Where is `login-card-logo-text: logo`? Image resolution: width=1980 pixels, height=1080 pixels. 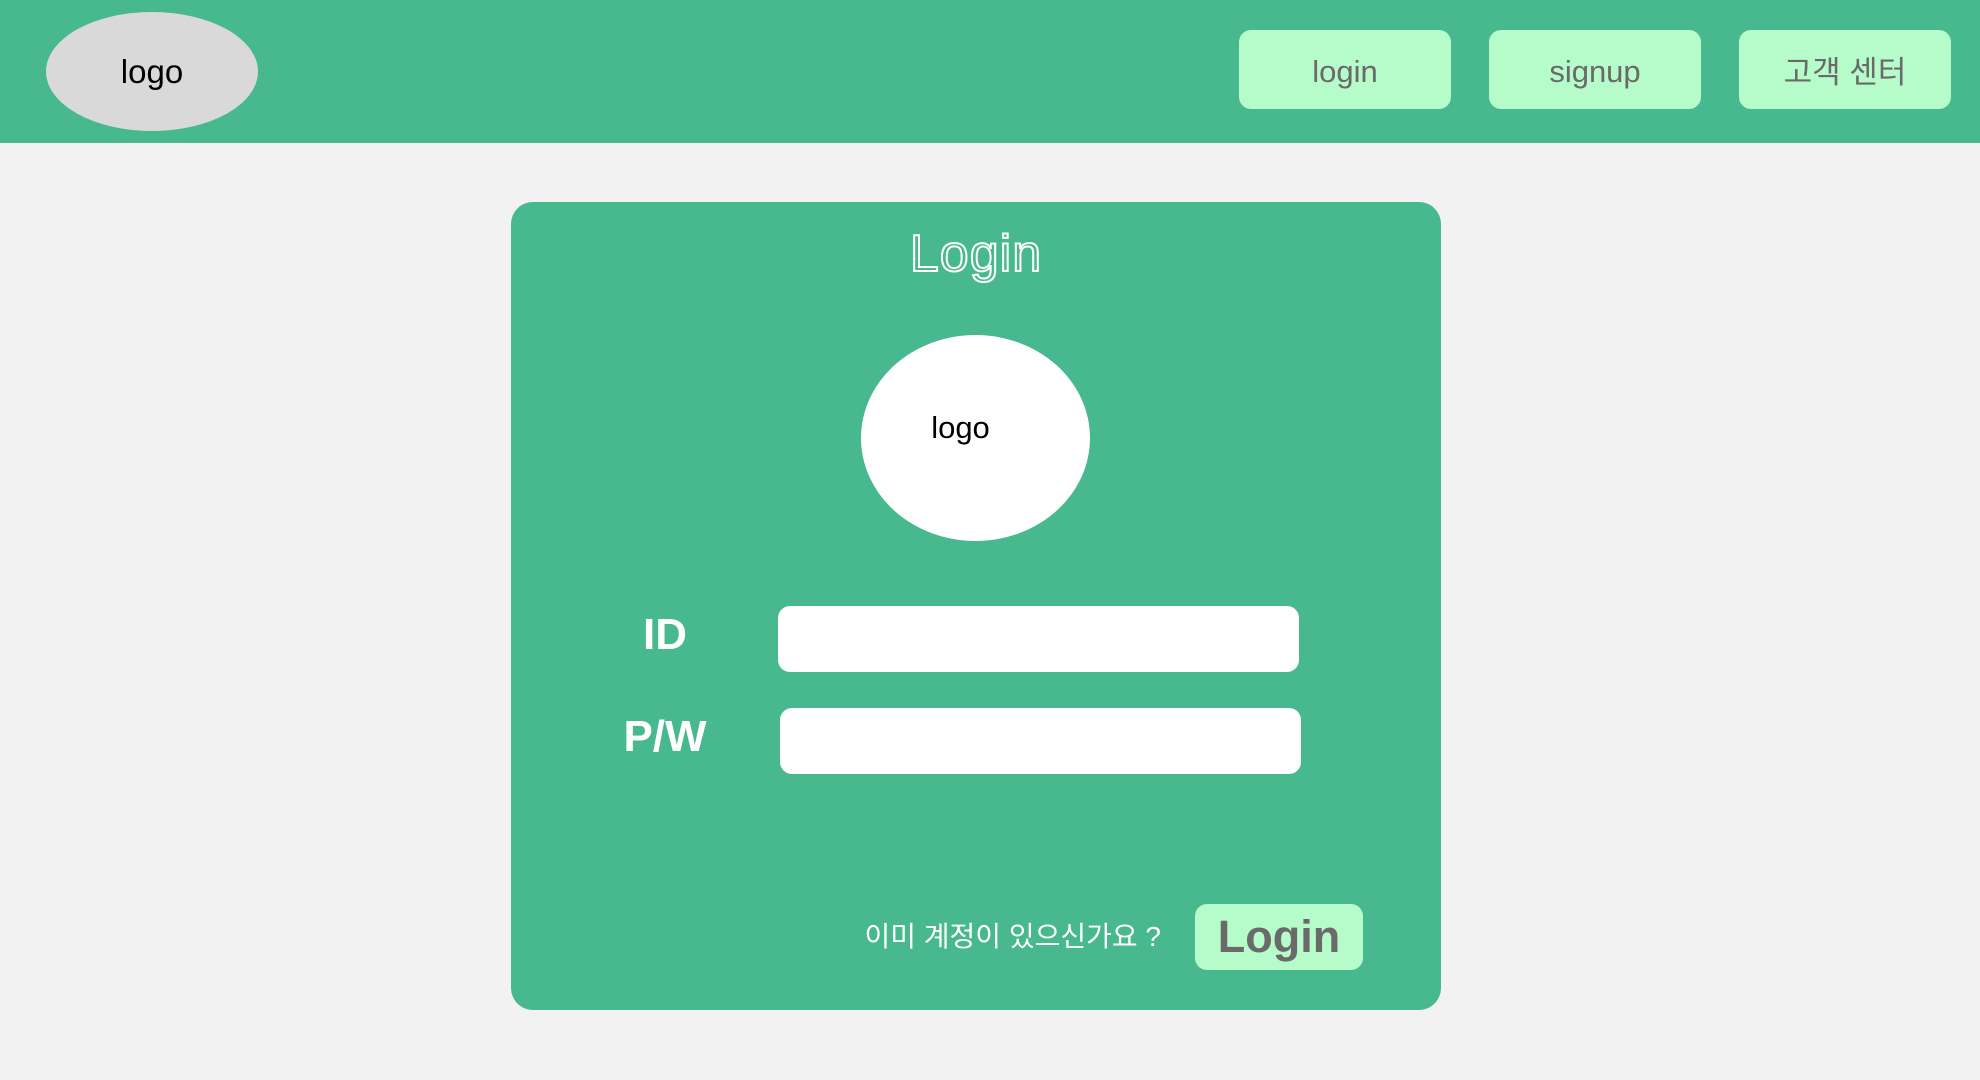
login-card-logo-text: logo is located at coordinates (960, 427).